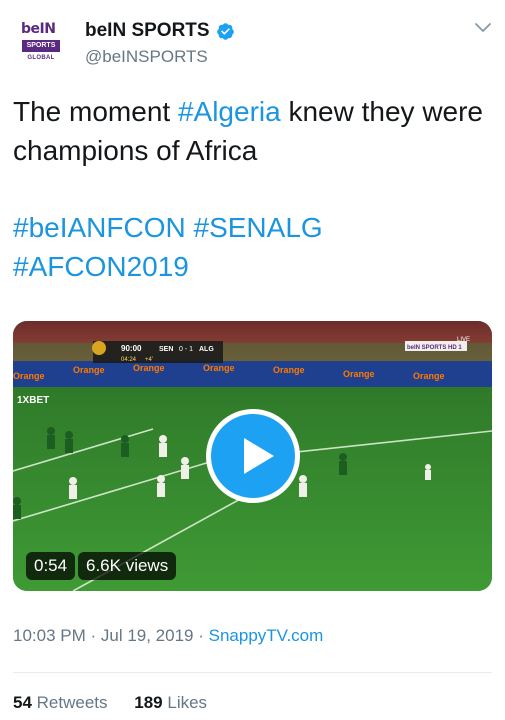 This screenshot has height=720, width=505. I want to click on hashtag-link: #beIANFCON #SENALG, so click(253, 227).